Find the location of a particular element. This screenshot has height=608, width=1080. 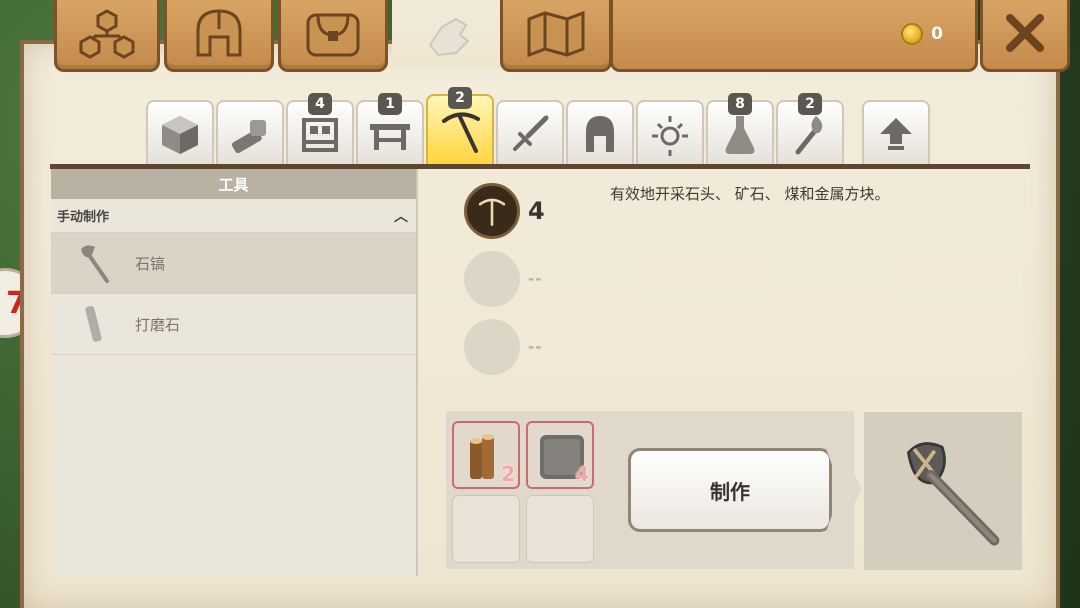

tab-map is located at coordinates (556, 36).